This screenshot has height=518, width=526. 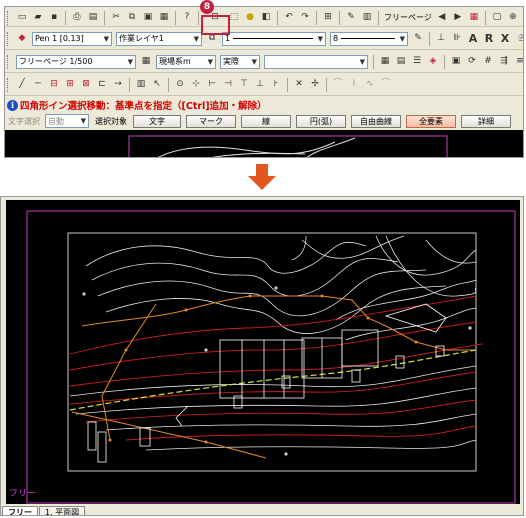 What do you see at coordinates (86, 85) in the screenshot?
I see `rect3-icon: ⊠` at bounding box center [86, 85].